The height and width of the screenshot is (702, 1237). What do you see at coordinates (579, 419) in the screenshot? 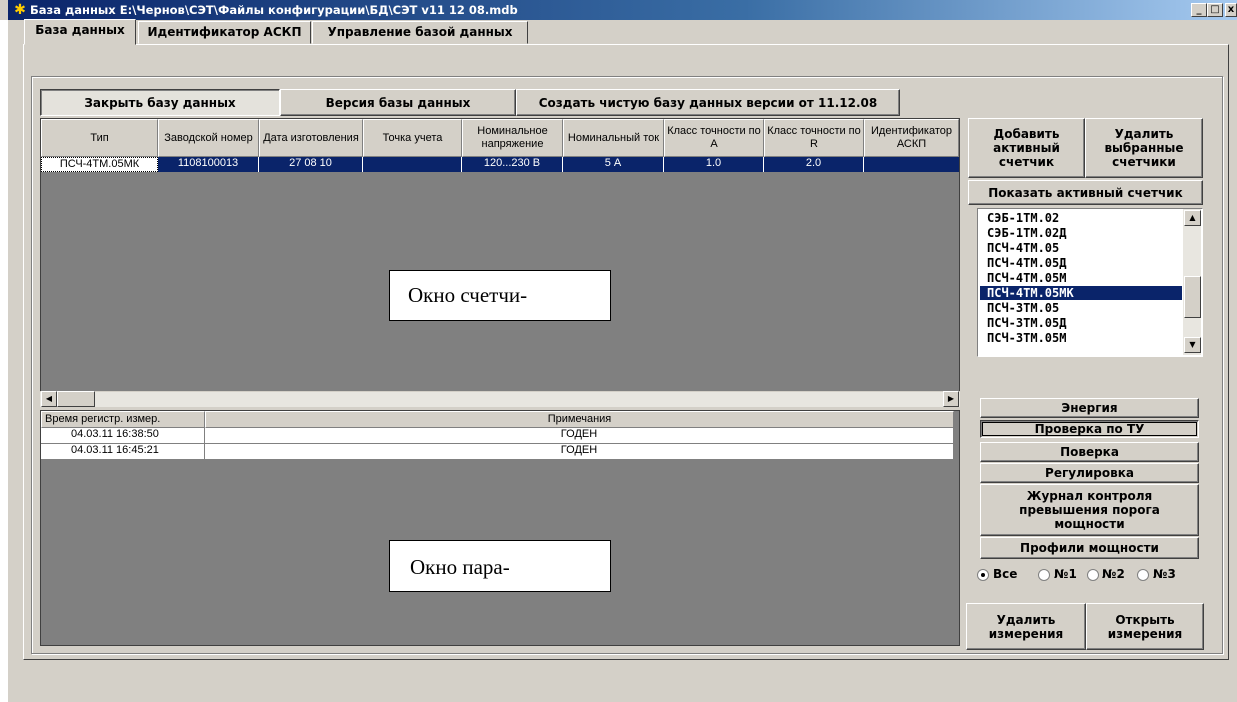
I see `col-header-notes: Примечания` at bounding box center [579, 419].